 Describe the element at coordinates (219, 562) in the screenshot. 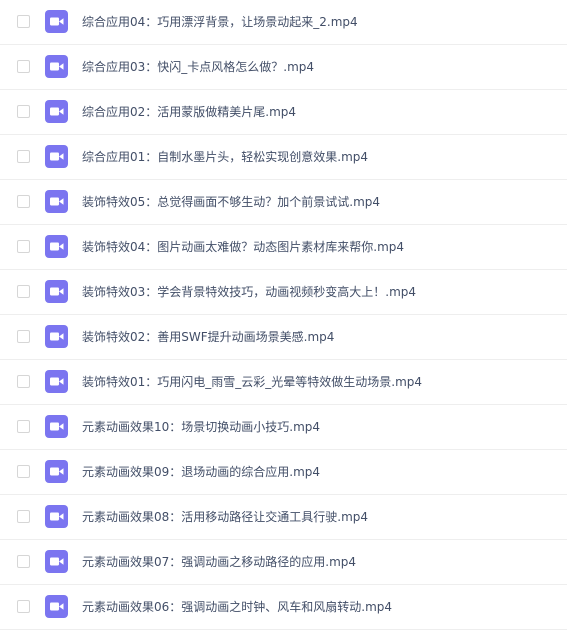

I see `file-name: 元素动画效果07：强调动画之移动路径的应用.mp4` at that location.